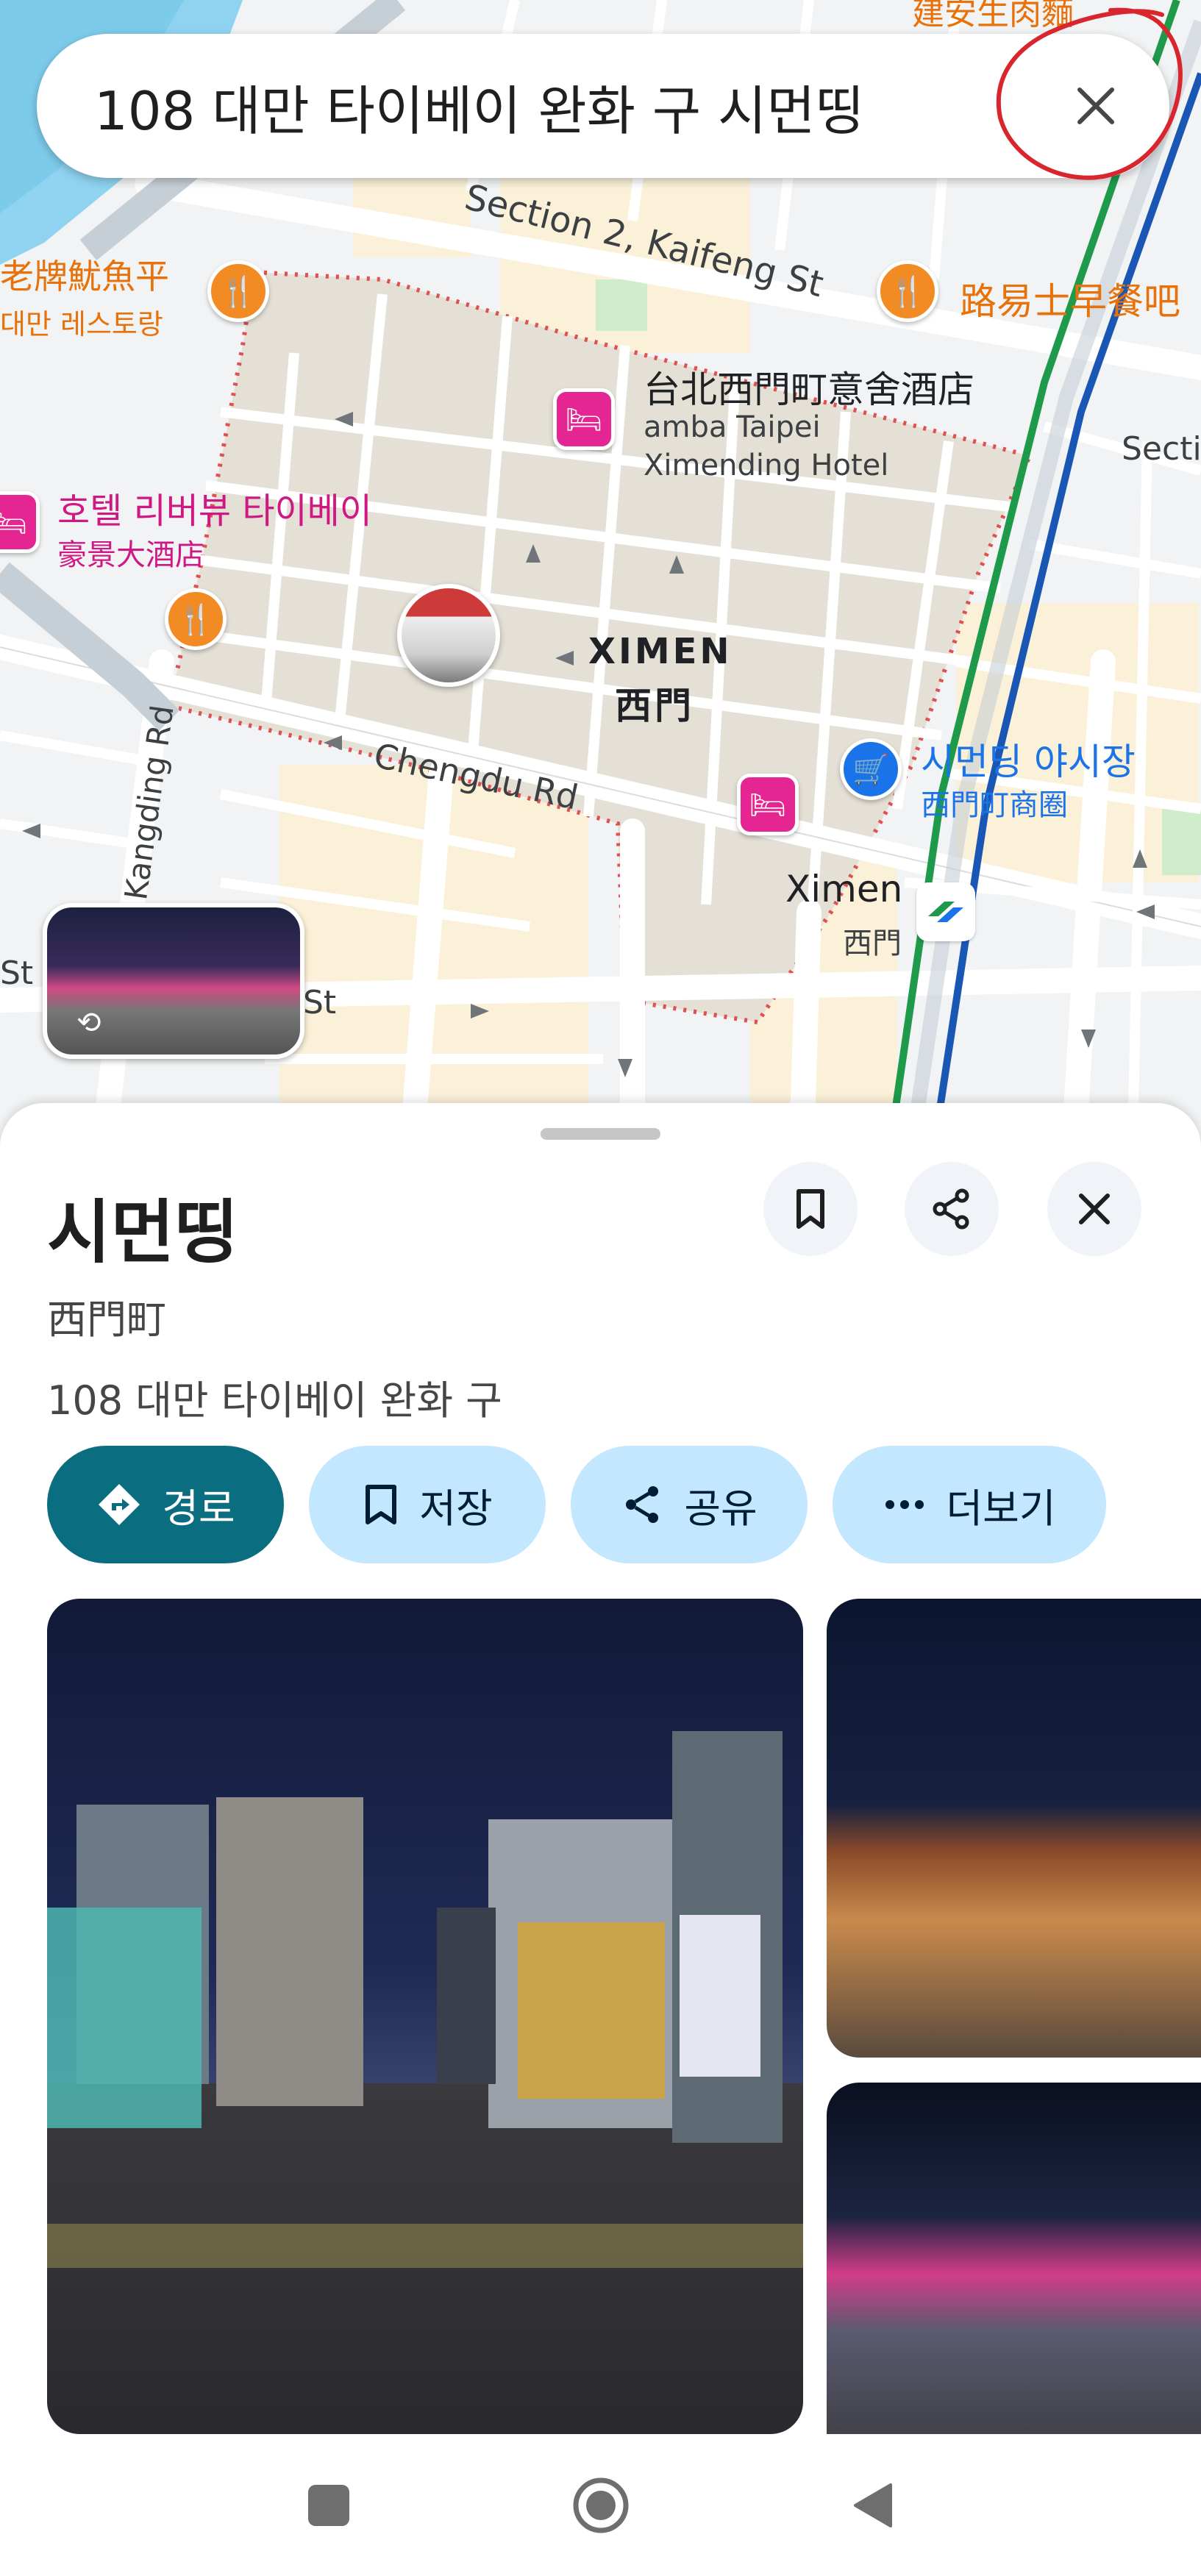 The height and width of the screenshot is (2576, 1201). Describe the element at coordinates (448, 635) in the screenshot. I see `photo-pin` at that location.